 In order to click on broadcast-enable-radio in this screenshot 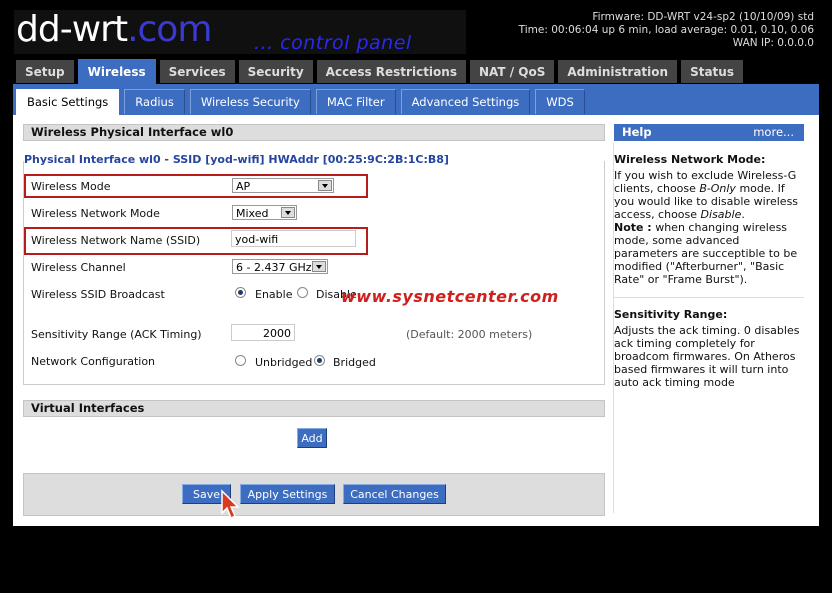, I will do `click(240, 292)`.